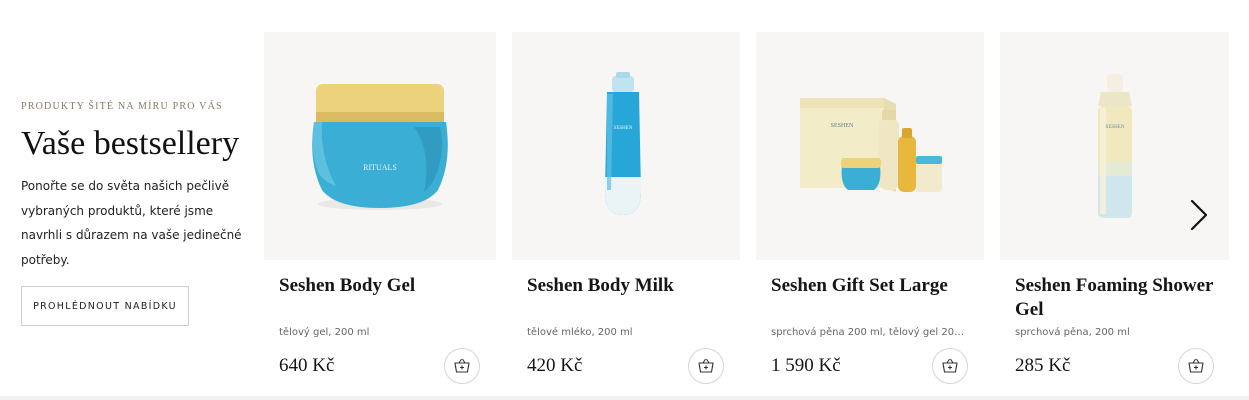 The image size is (1249, 400). I want to click on product-price: 1 590 Kč, so click(806, 365).